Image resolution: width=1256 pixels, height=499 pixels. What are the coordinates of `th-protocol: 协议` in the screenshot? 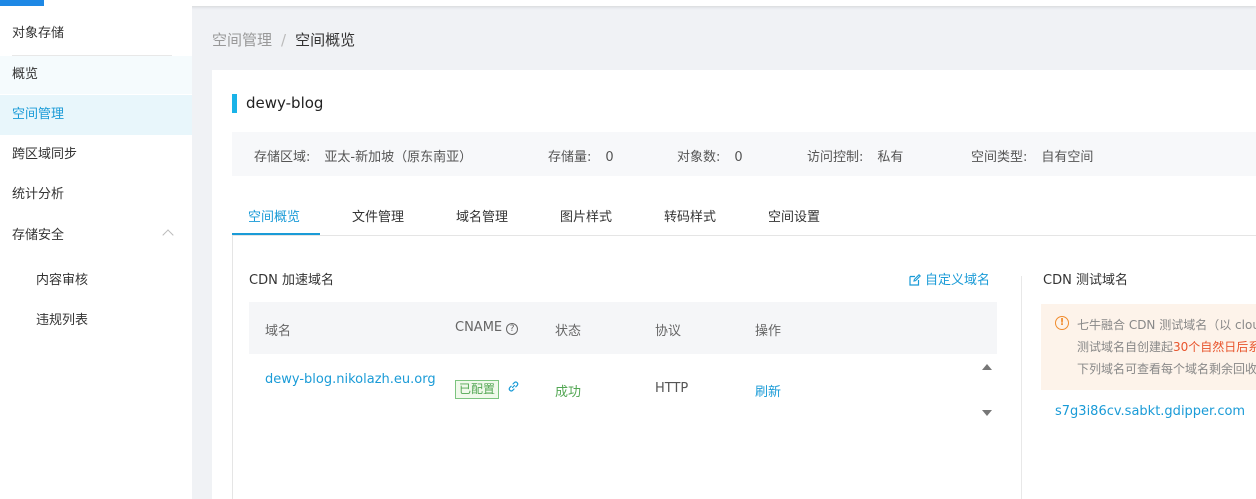 It's located at (668, 331).